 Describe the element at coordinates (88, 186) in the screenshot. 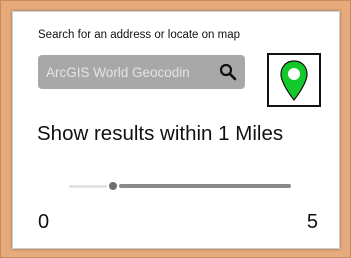

I see `slider-track-filled` at that location.